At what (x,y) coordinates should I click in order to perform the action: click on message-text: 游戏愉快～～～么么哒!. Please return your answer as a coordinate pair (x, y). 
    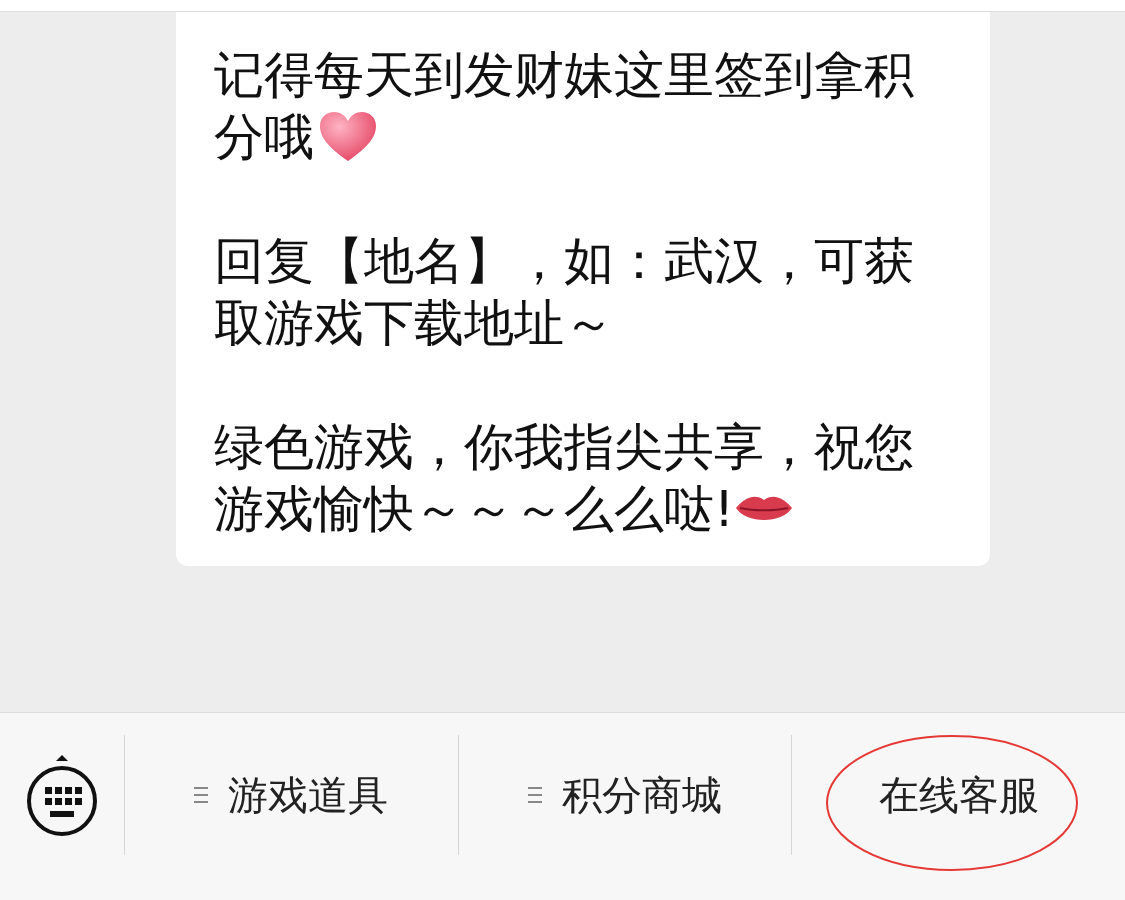
    Looking at the image, I should click on (474, 509).